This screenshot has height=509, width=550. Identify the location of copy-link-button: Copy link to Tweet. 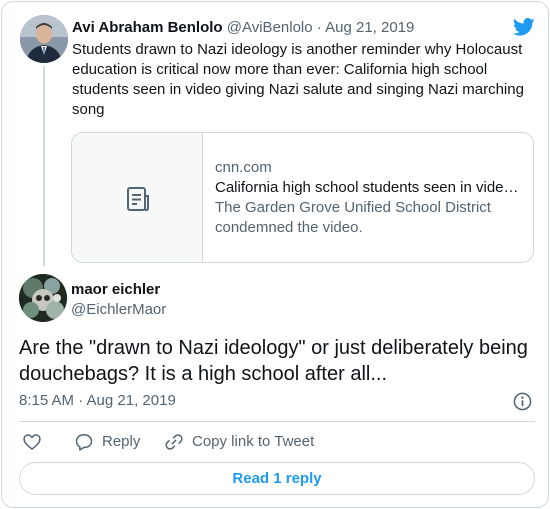
(239, 442).